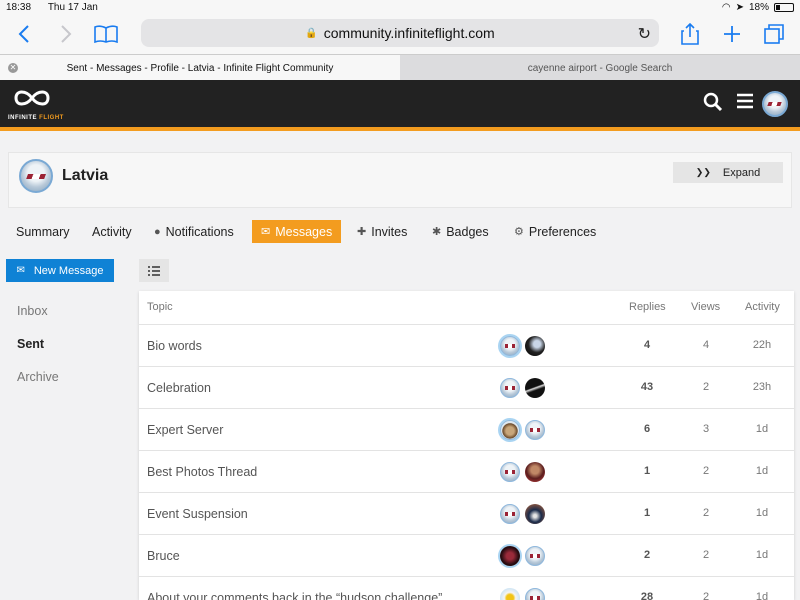 This screenshot has height=600, width=800. What do you see at coordinates (72, 7) in the screenshot?
I see `status-date: Thu 17 Jan` at bounding box center [72, 7].